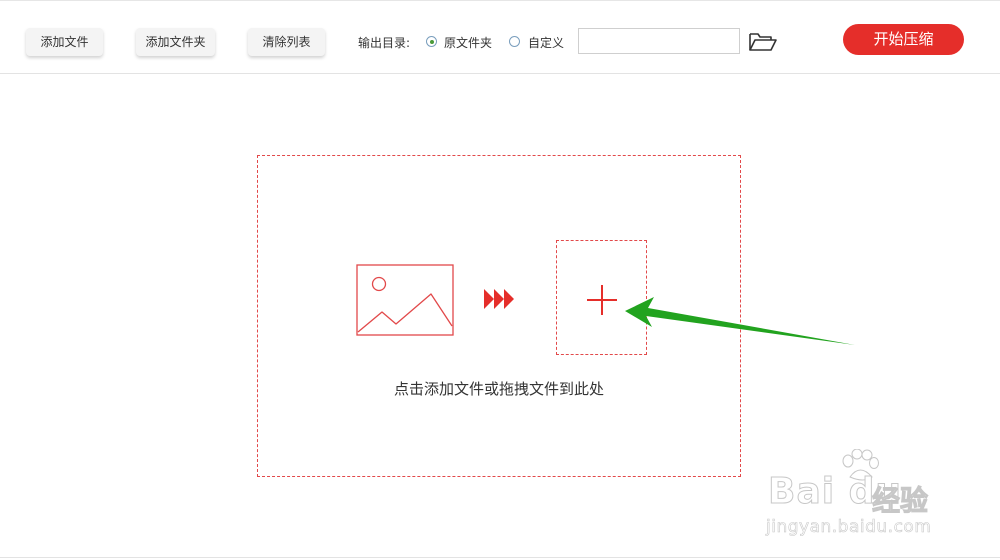 The width and height of the screenshot is (1000, 560). I want to click on watermark-cn: 经验, so click(900, 501).